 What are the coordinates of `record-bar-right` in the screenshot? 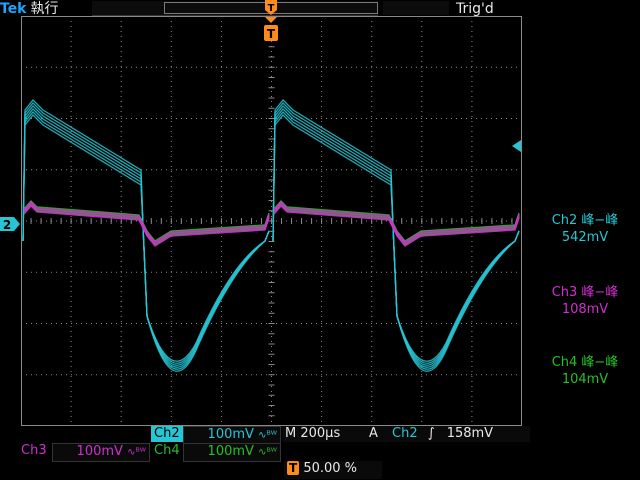 It's located at (416, 8).